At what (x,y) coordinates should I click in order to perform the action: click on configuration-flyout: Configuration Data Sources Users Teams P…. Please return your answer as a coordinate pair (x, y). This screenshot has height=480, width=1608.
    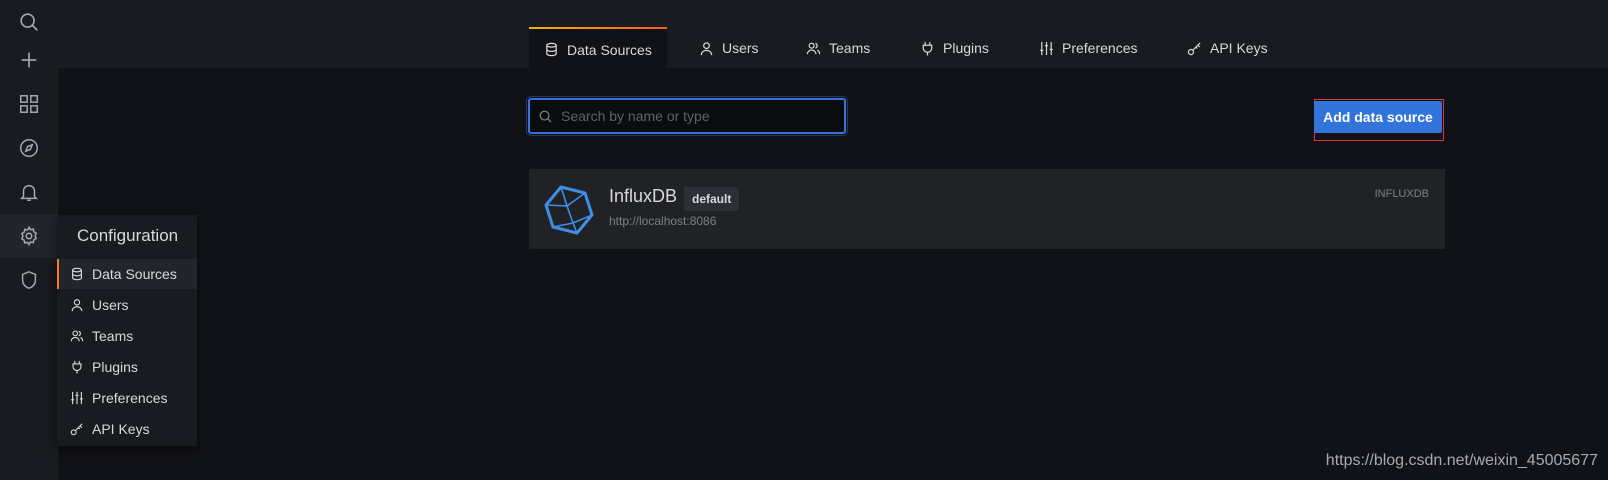
    Looking at the image, I should click on (127, 330).